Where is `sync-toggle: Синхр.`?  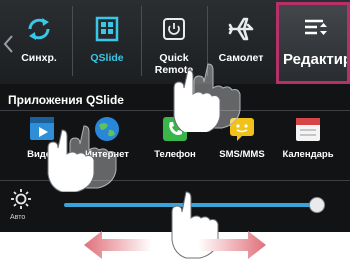 sync-toggle: Синхр. is located at coordinates (39, 40).